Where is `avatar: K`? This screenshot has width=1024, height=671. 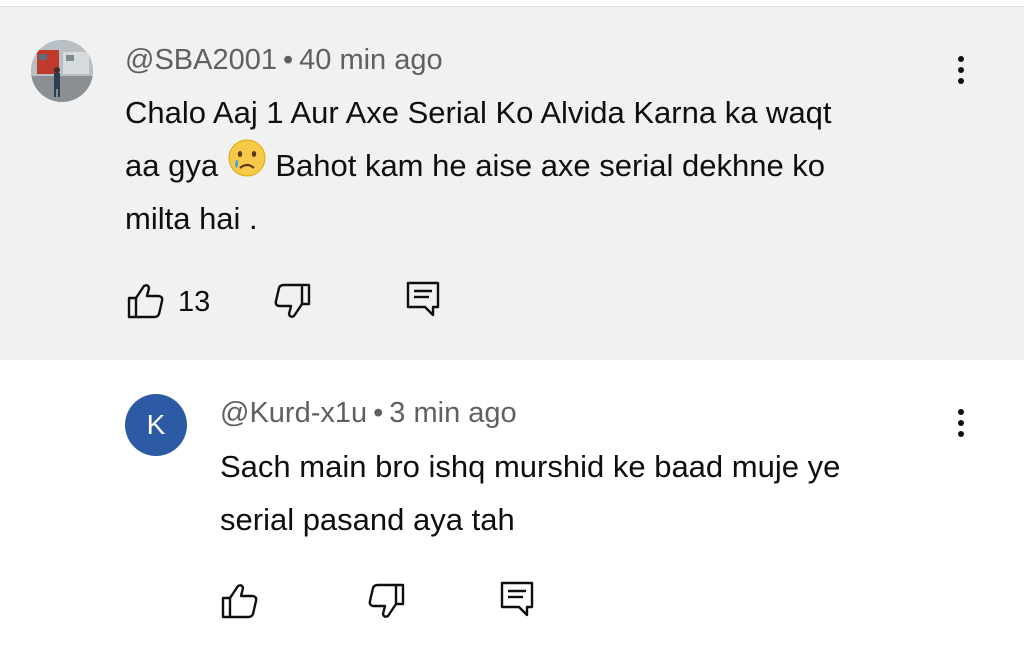
avatar: K is located at coordinates (156, 425).